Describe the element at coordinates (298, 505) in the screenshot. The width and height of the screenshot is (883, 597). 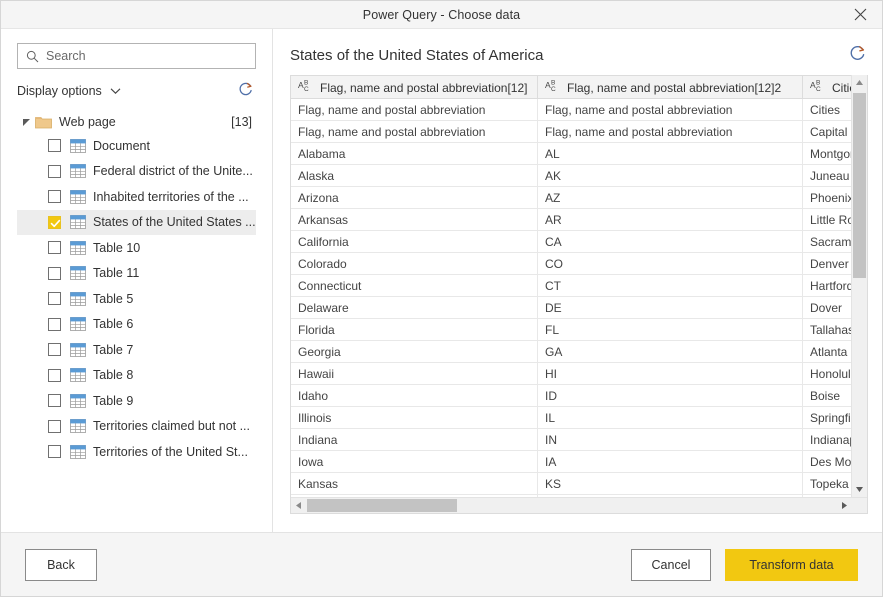
I see `scroll-left-arrow` at that location.